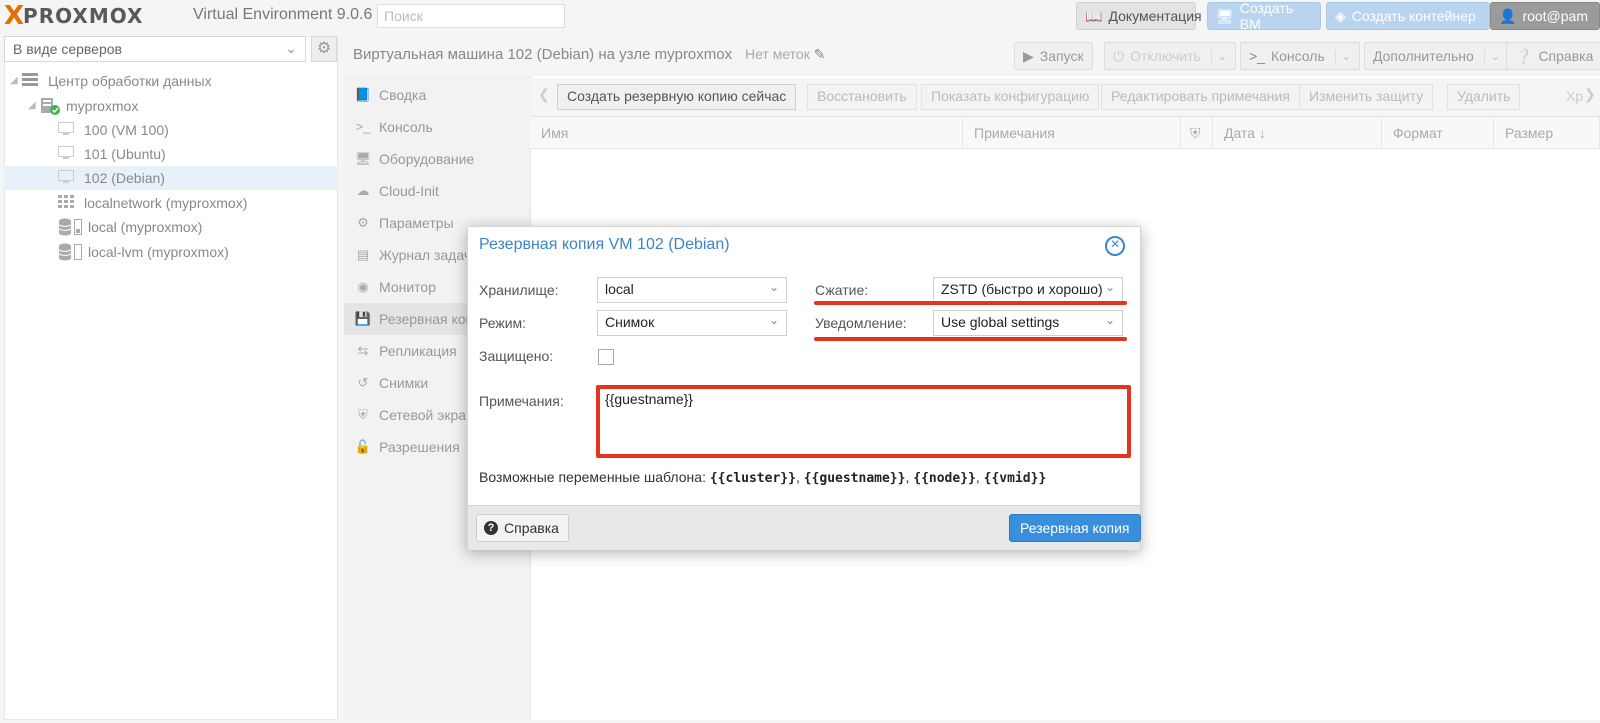 This screenshot has width=1600, height=723. I want to click on help-button: ❔ Справка, so click(1553, 56).